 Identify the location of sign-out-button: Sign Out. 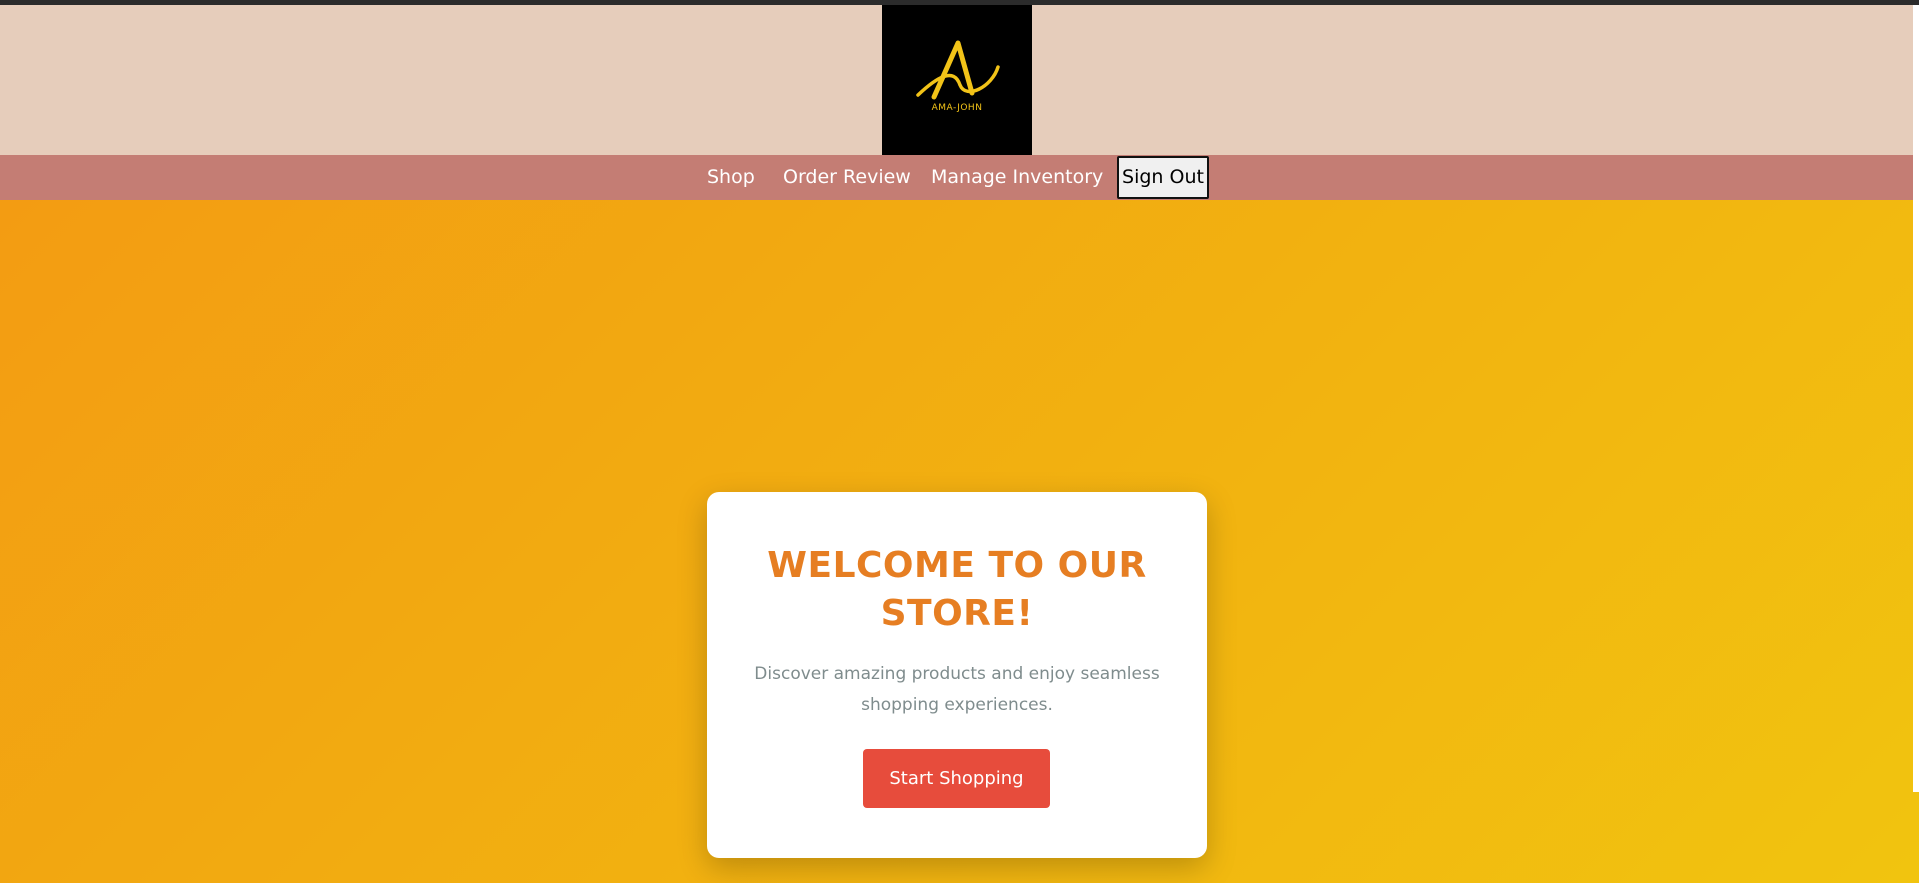
(1163, 177).